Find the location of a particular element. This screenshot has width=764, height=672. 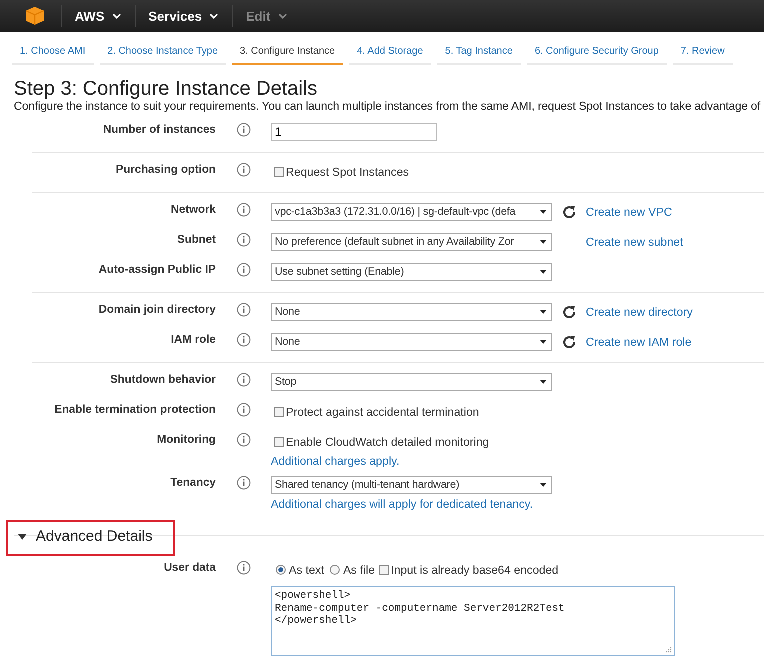

select-dropdown: Stop is located at coordinates (411, 382).